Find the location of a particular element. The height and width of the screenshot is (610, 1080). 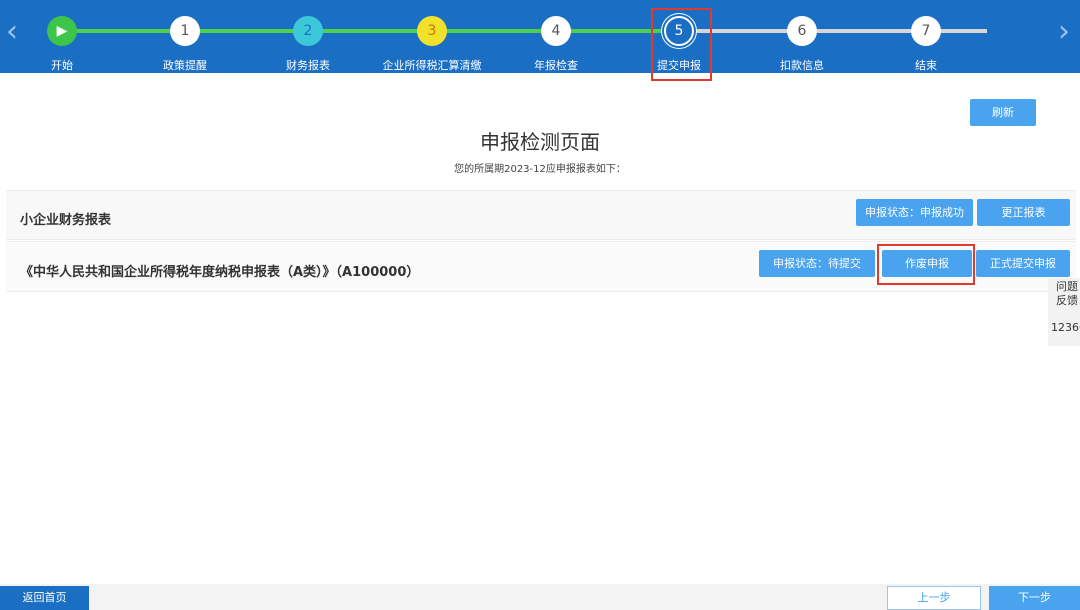

step-label-policy: 政策提醒 is located at coordinates (185, 65).